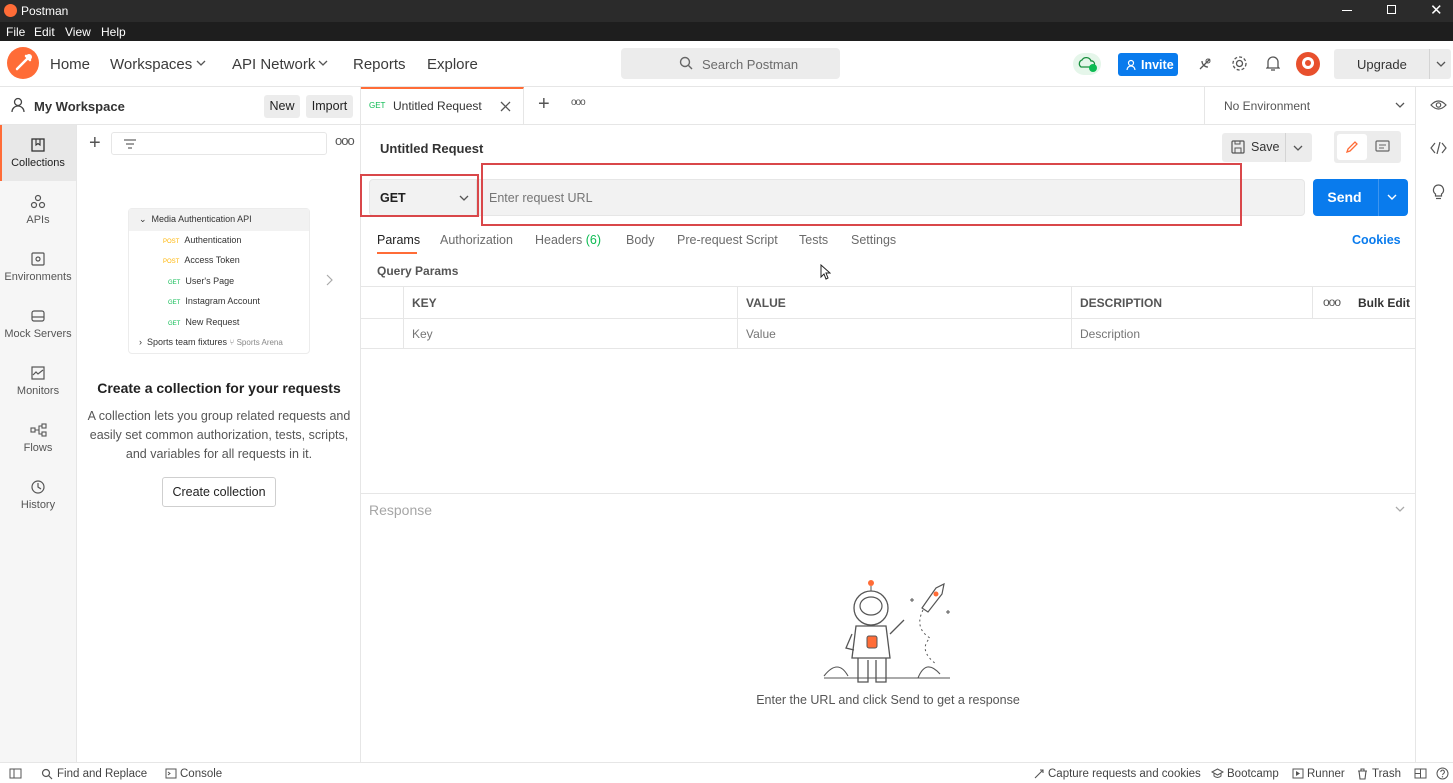 The image size is (1453, 783). Describe the element at coordinates (38, 373) in the screenshot. I see `monitors-icon` at that location.